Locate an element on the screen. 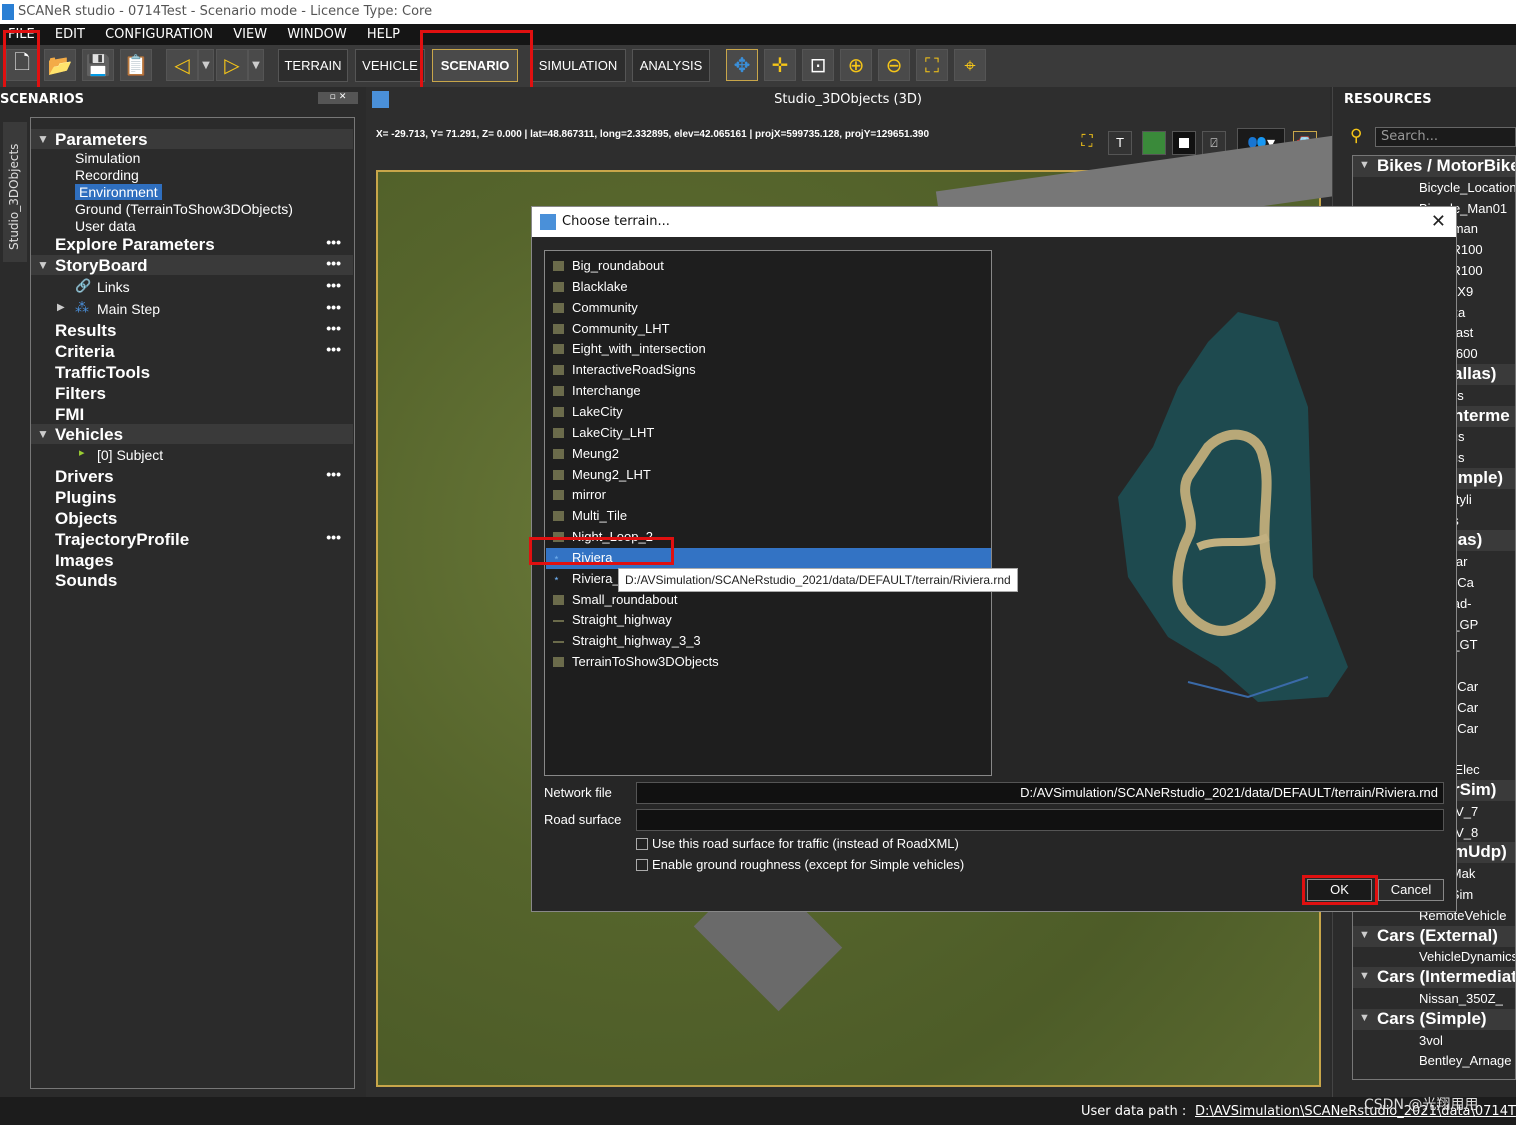  tree-item-fmi: FMI is located at coordinates (192, 414).